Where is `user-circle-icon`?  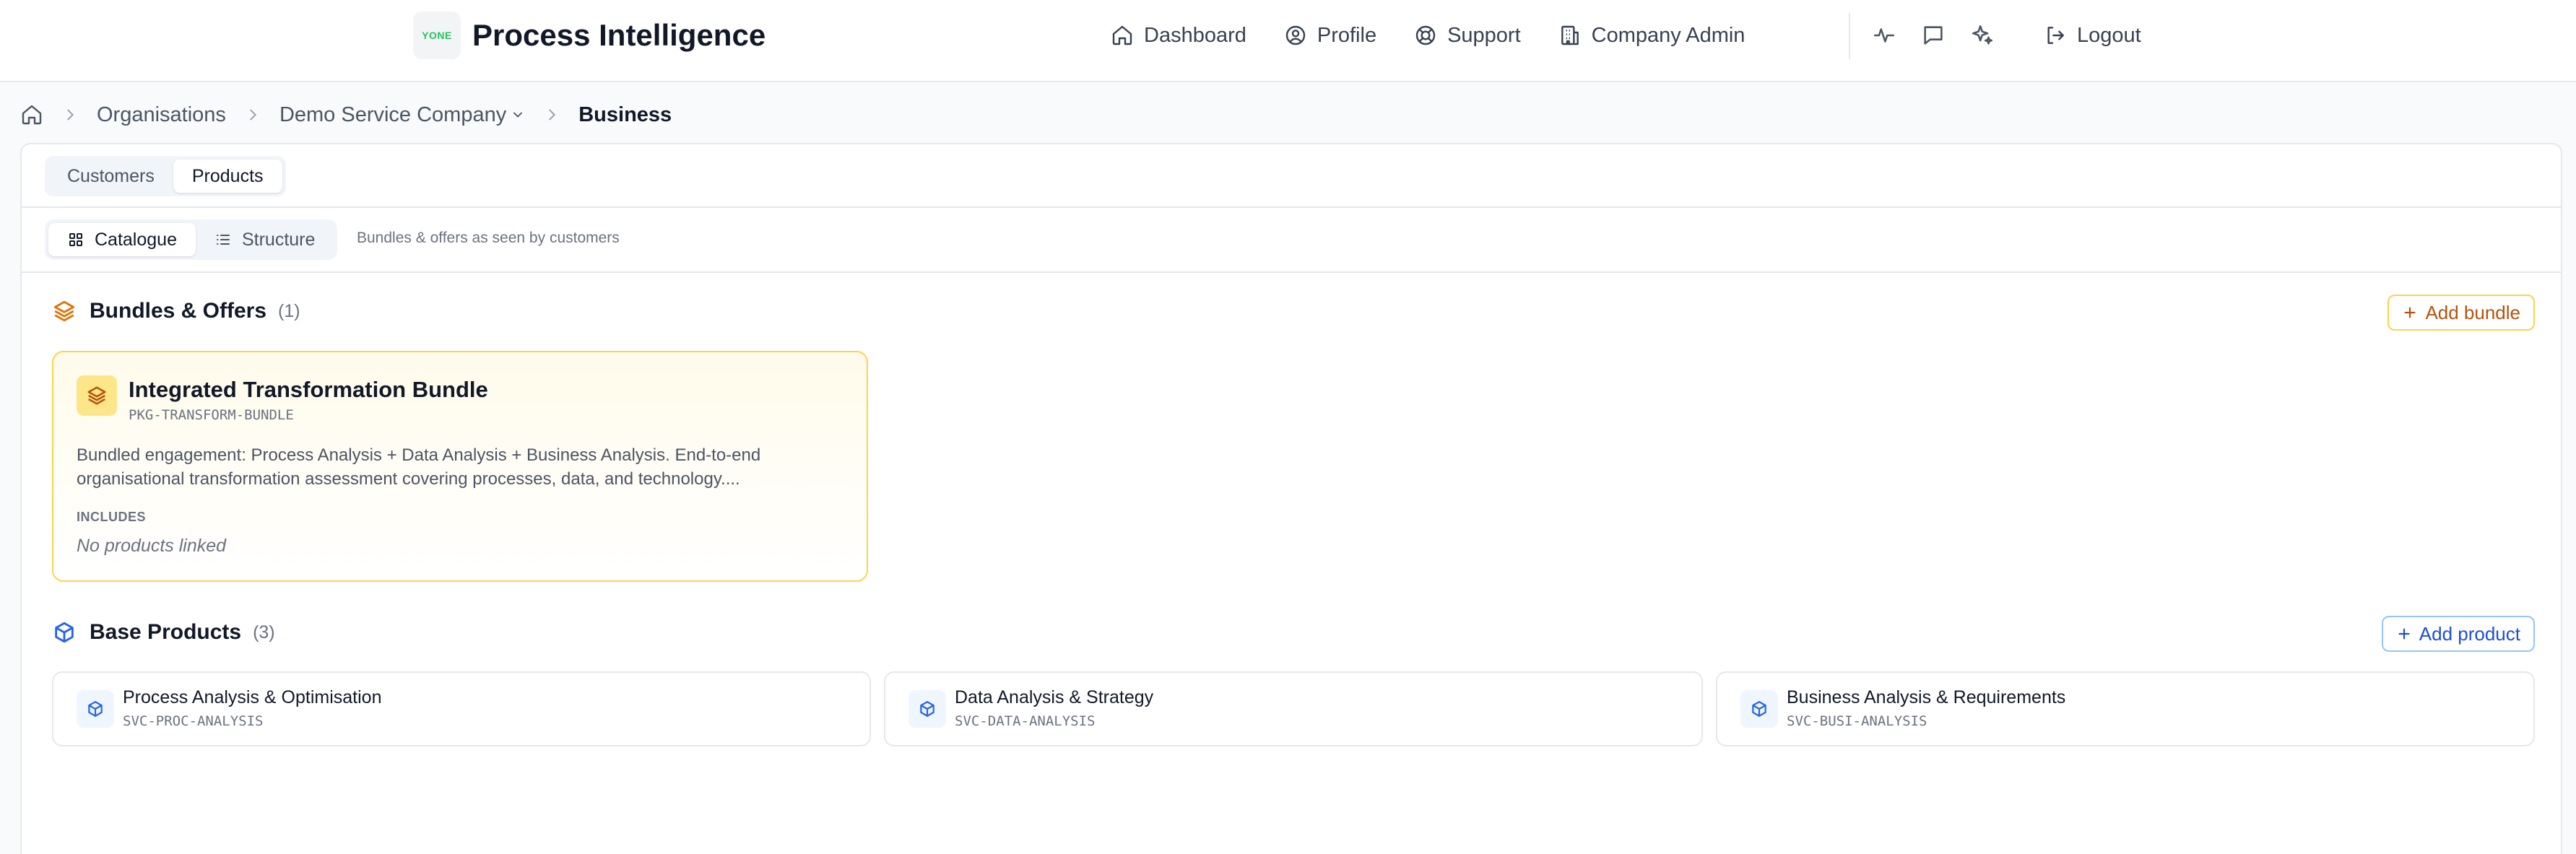 user-circle-icon is located at coordinates (1295, 35).